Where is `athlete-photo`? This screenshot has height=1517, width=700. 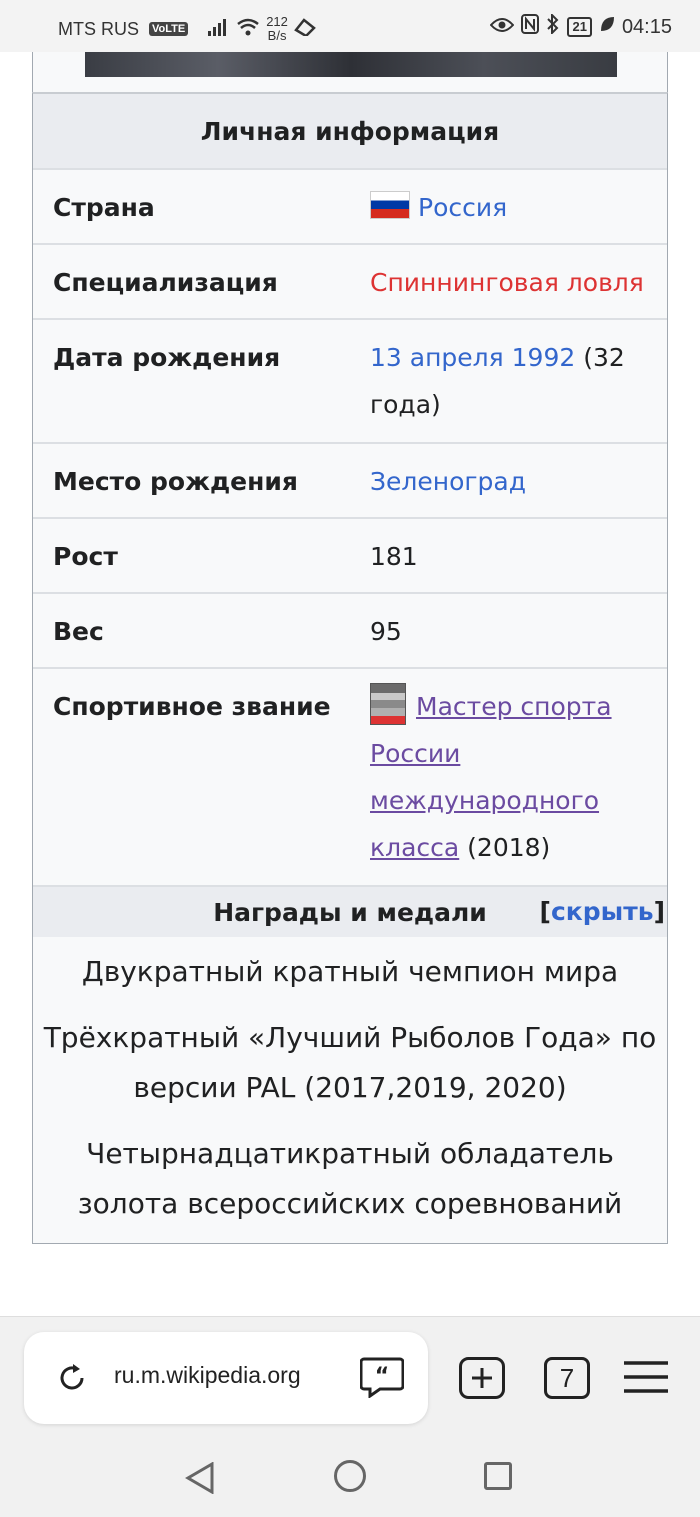
athlete-photo is located at coordinates (351, 64).